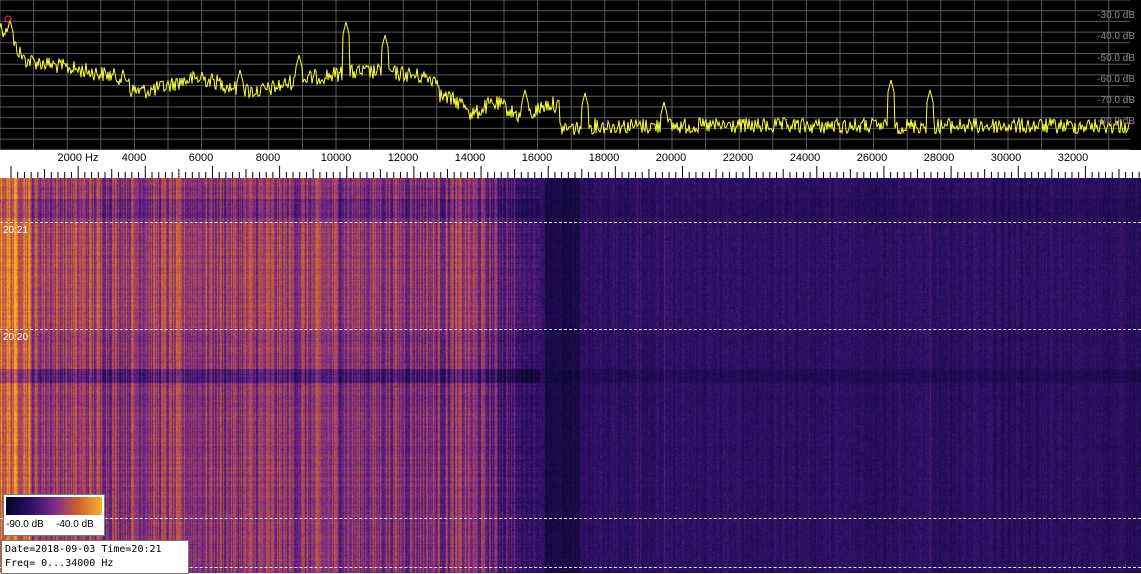  Describe the element at coordinates (1116, 58) in the screenshot. I see `db-label: -50.0 dB` at that location.